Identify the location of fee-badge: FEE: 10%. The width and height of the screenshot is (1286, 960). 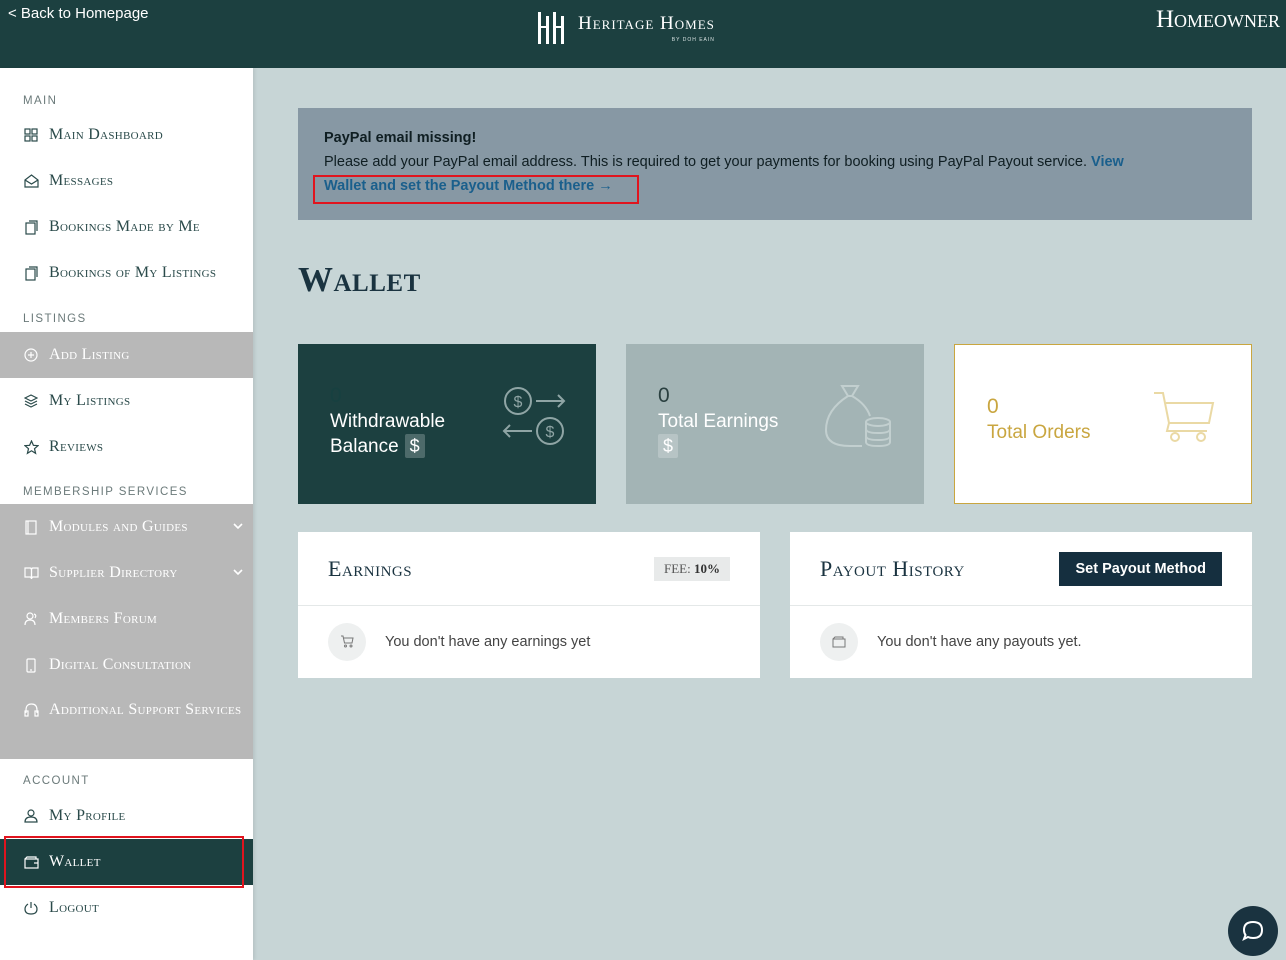
(692, 568).